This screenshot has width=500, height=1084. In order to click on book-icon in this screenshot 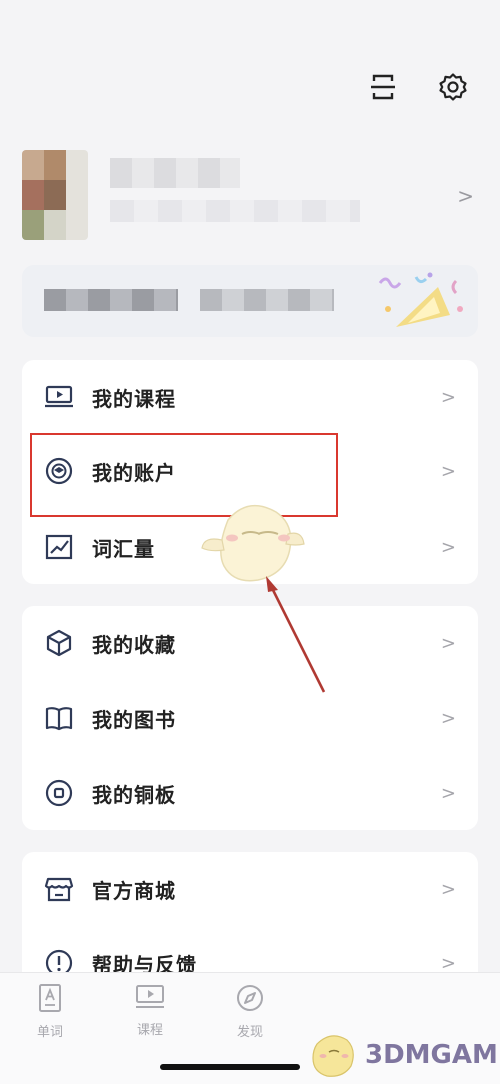, I will do `click(59, 718)`.